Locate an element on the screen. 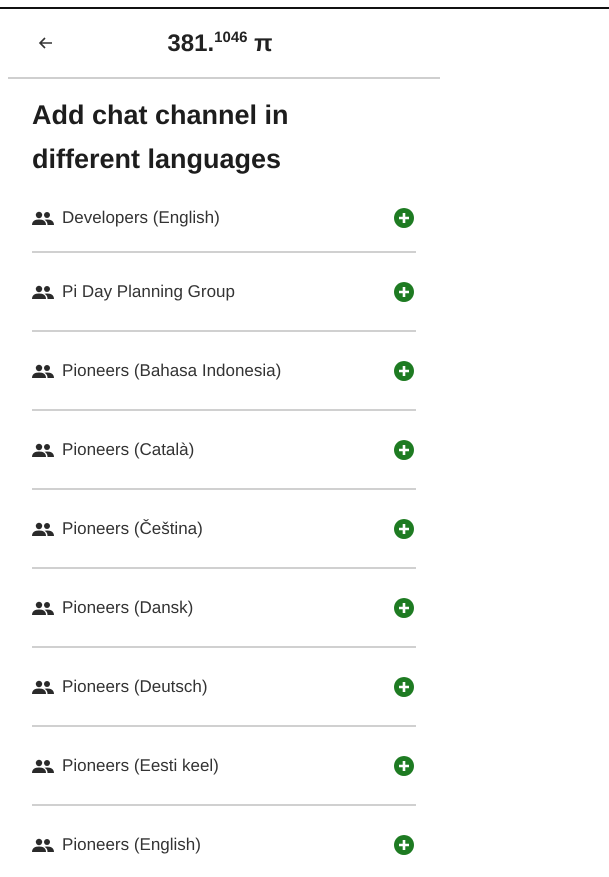 The height and width of the screenshot is (877, 609). channel-row: Pioneers (Bahasa Indonesia) is located at coordinates (224, 371).